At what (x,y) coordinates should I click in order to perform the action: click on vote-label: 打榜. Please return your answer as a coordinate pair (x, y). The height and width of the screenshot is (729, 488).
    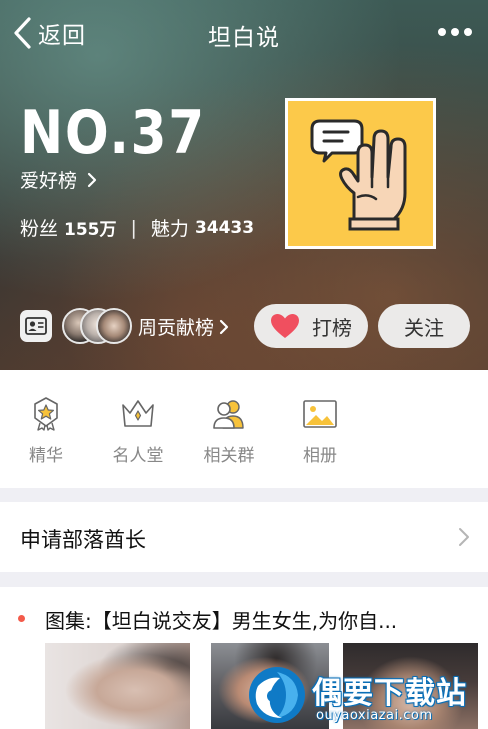
    Looking at the image, I should click on (332, 327).